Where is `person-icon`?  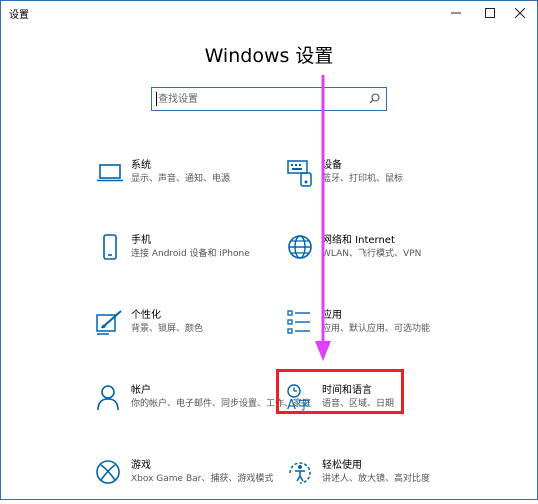
person-icon is located at coordinates (108, 398).